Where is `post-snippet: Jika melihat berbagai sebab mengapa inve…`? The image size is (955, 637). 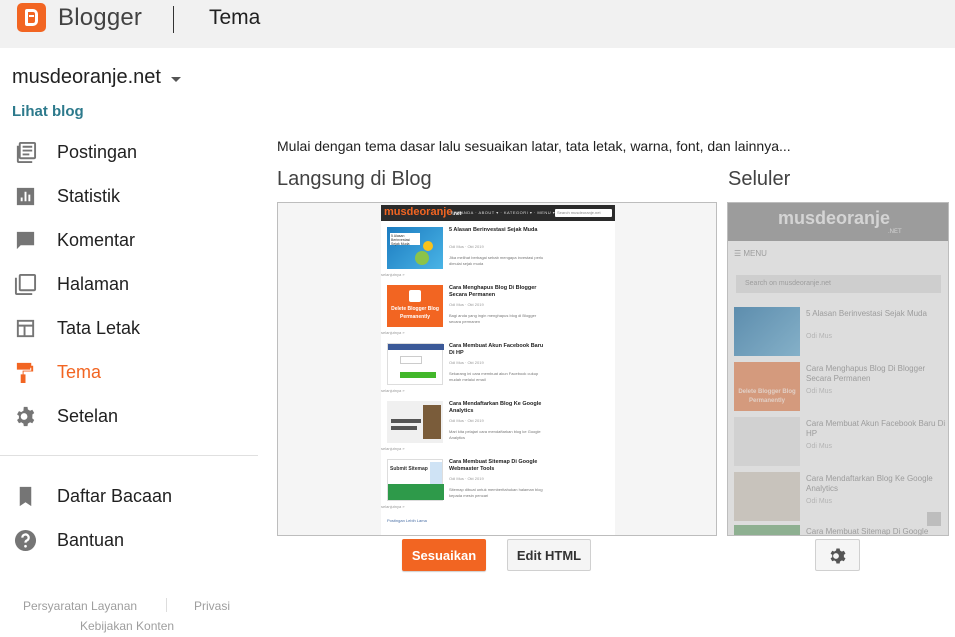
post-snippet: Jika melihat berbagai sebab mengapa inve… is located at coordinates (496, 260).